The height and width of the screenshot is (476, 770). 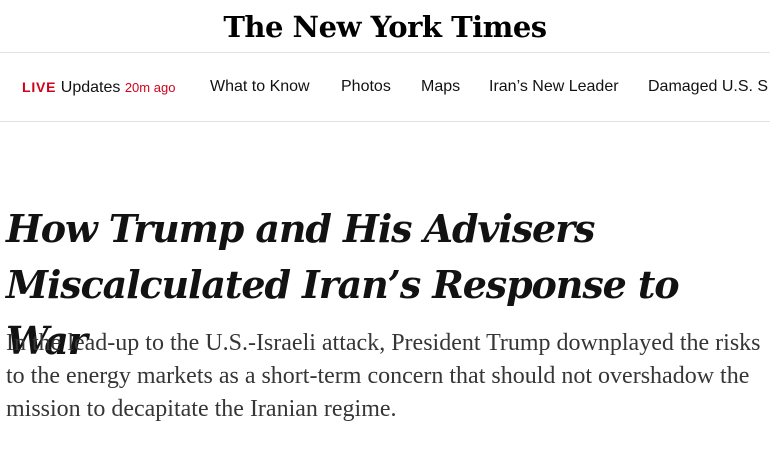 What do you see at coordinates (554, 87) in the screenshot?
I see `nav-item-irans-new-leader: Iran’s New Leader` at bounding box center [554, 87].